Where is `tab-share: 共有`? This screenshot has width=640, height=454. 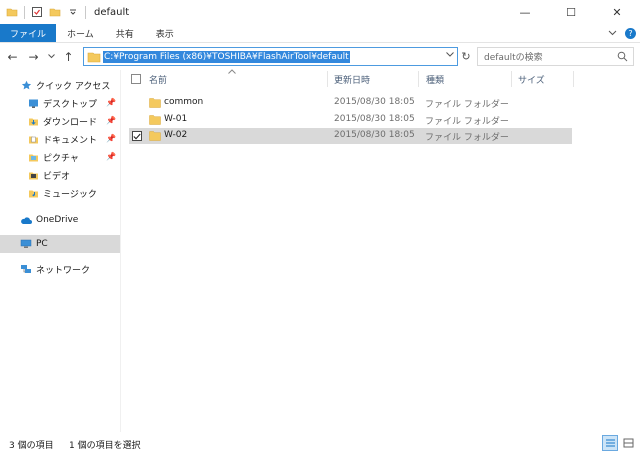 tab-share: 共有 is located at coordinates (125, 33).